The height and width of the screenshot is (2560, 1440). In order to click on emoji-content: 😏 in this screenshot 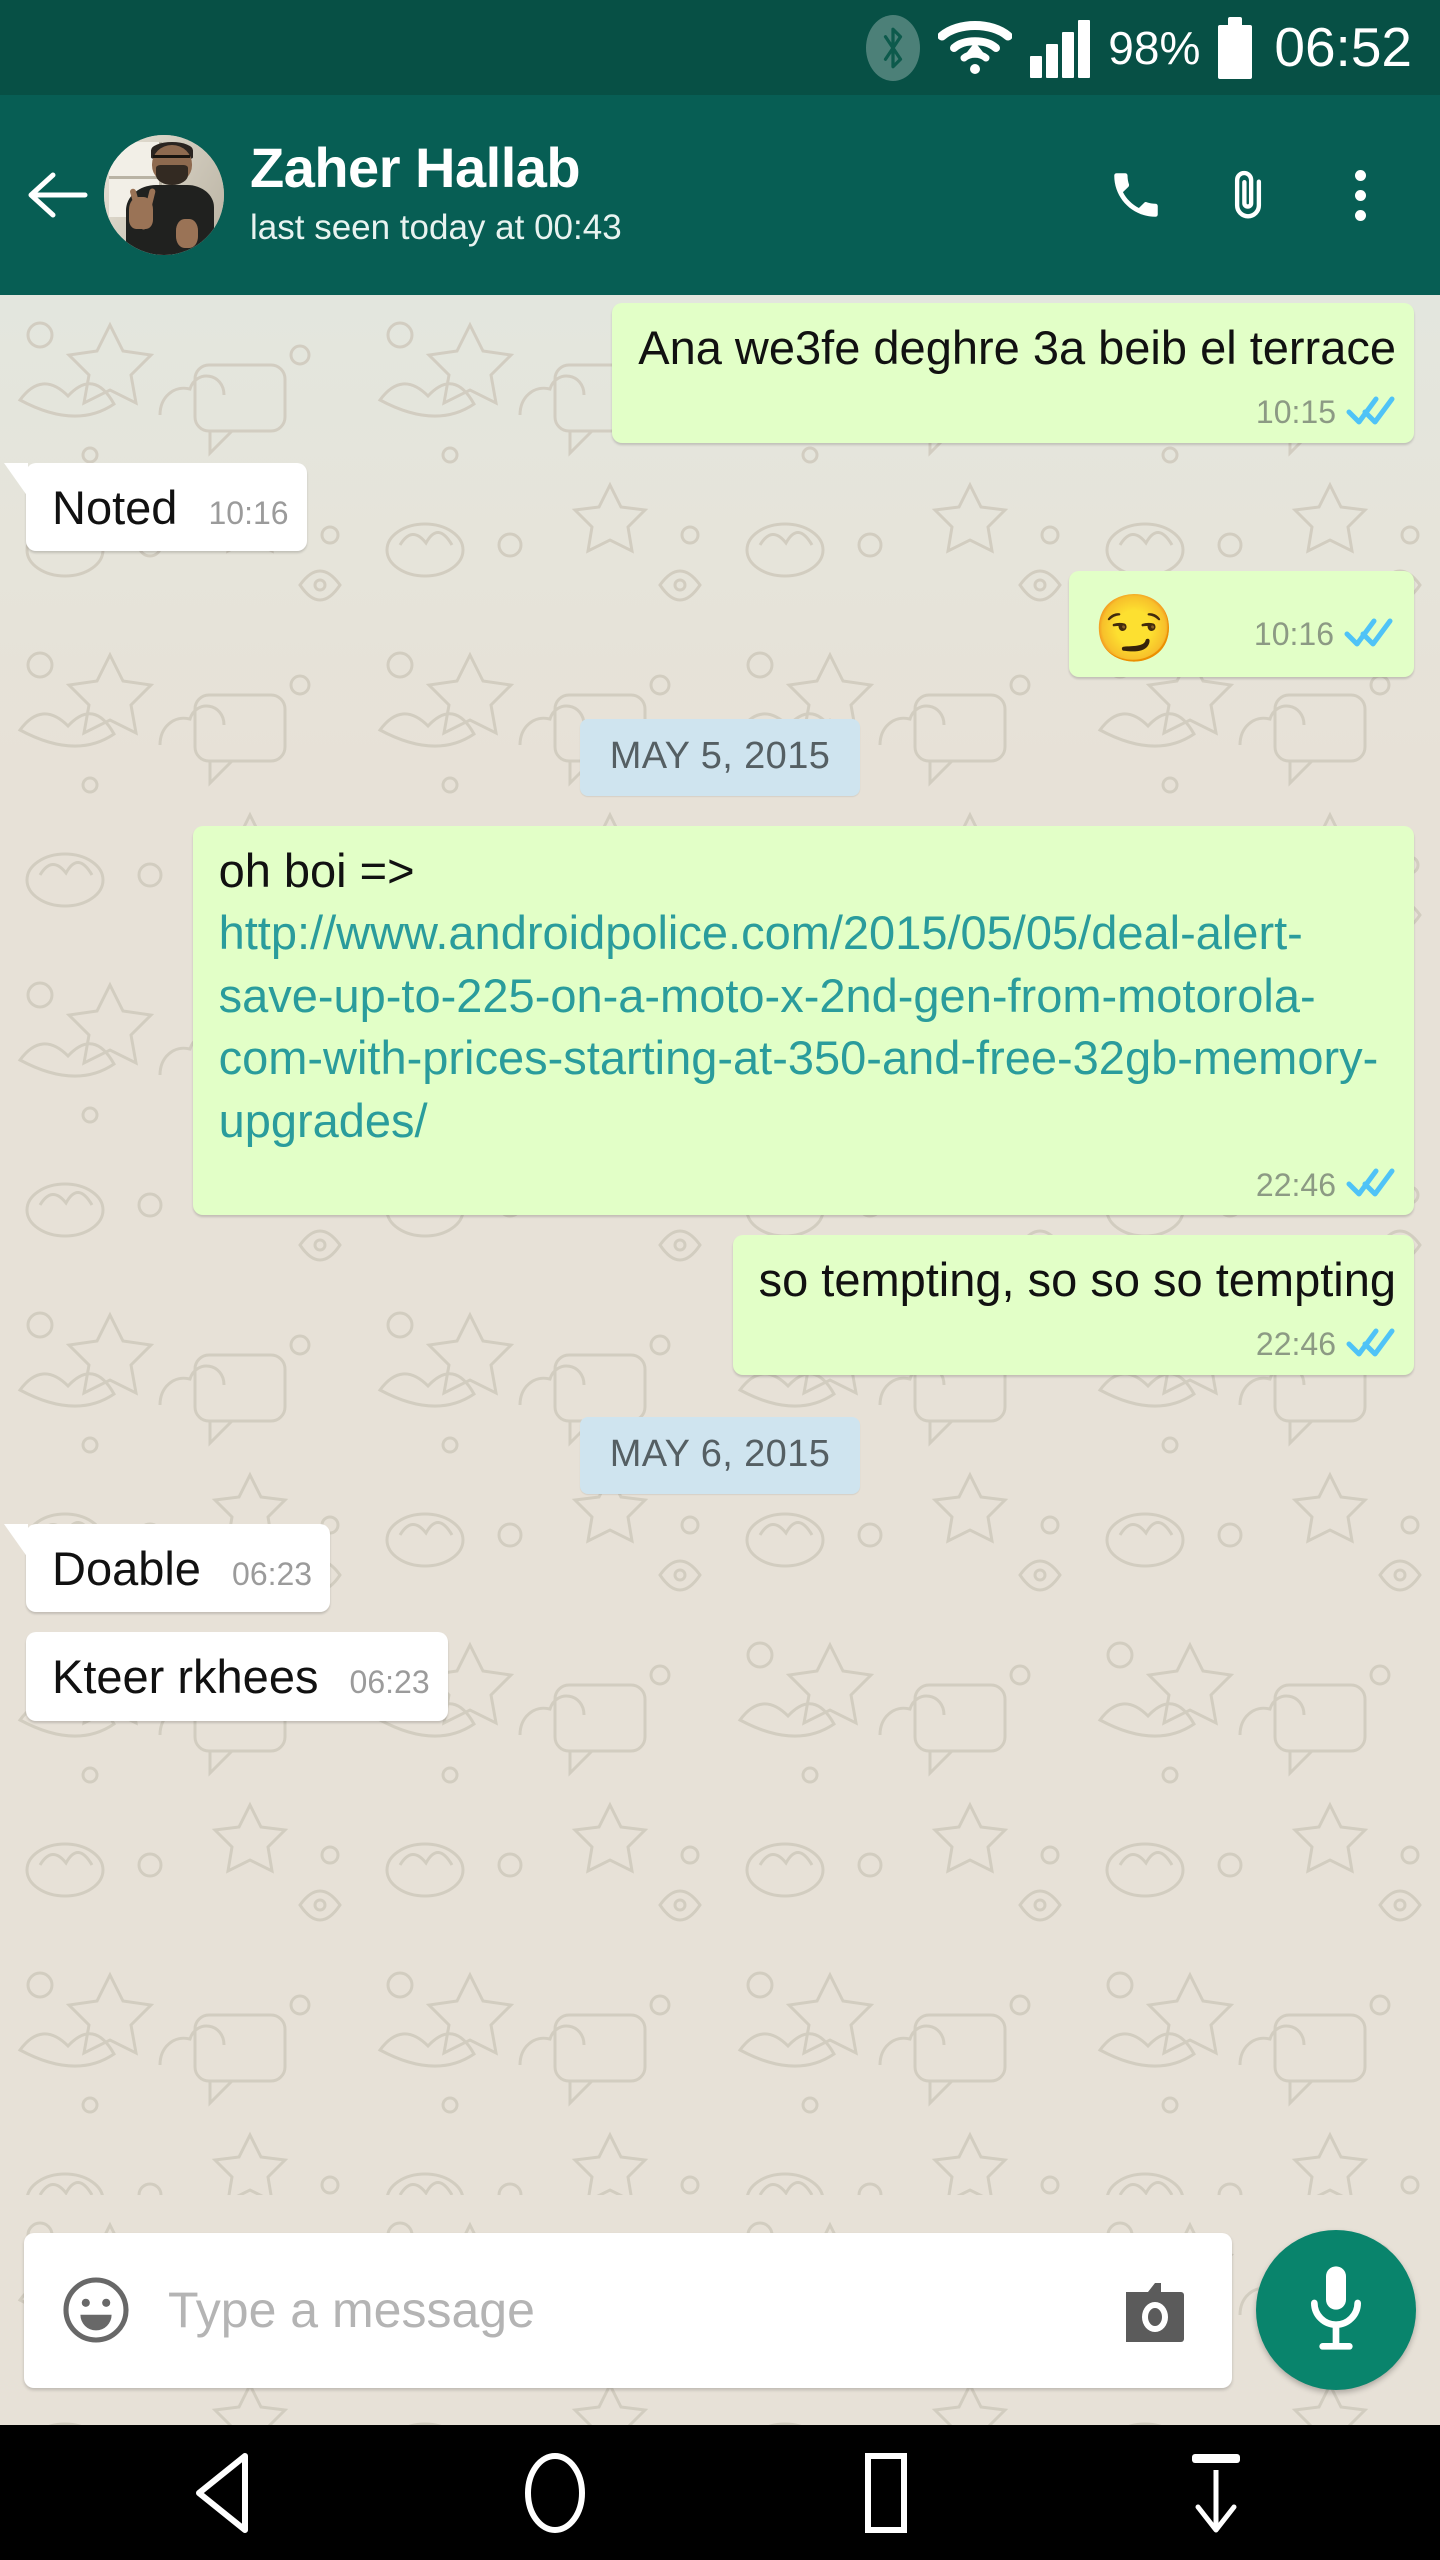, I will do `click(1134, 627)`.